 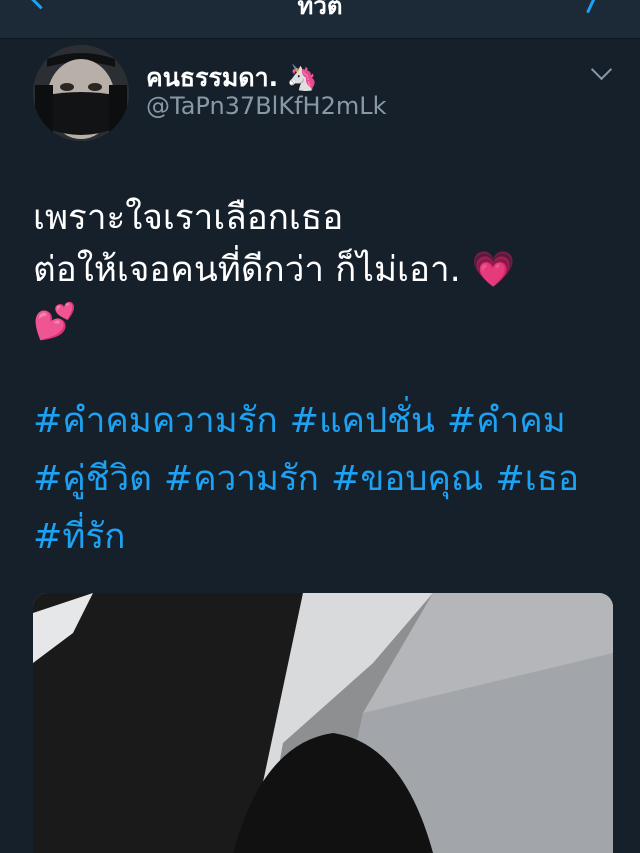 I want to click on hashtag-link: #คำคมความรัก, so click(x=155, y=421).